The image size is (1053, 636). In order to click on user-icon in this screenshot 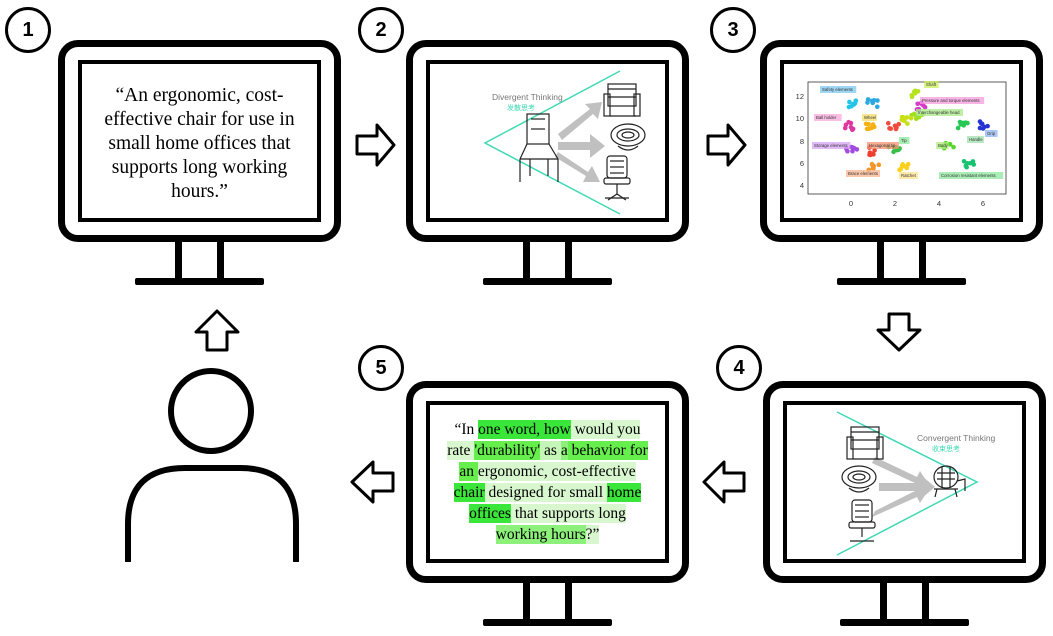, I will do `click(212, 465)`.